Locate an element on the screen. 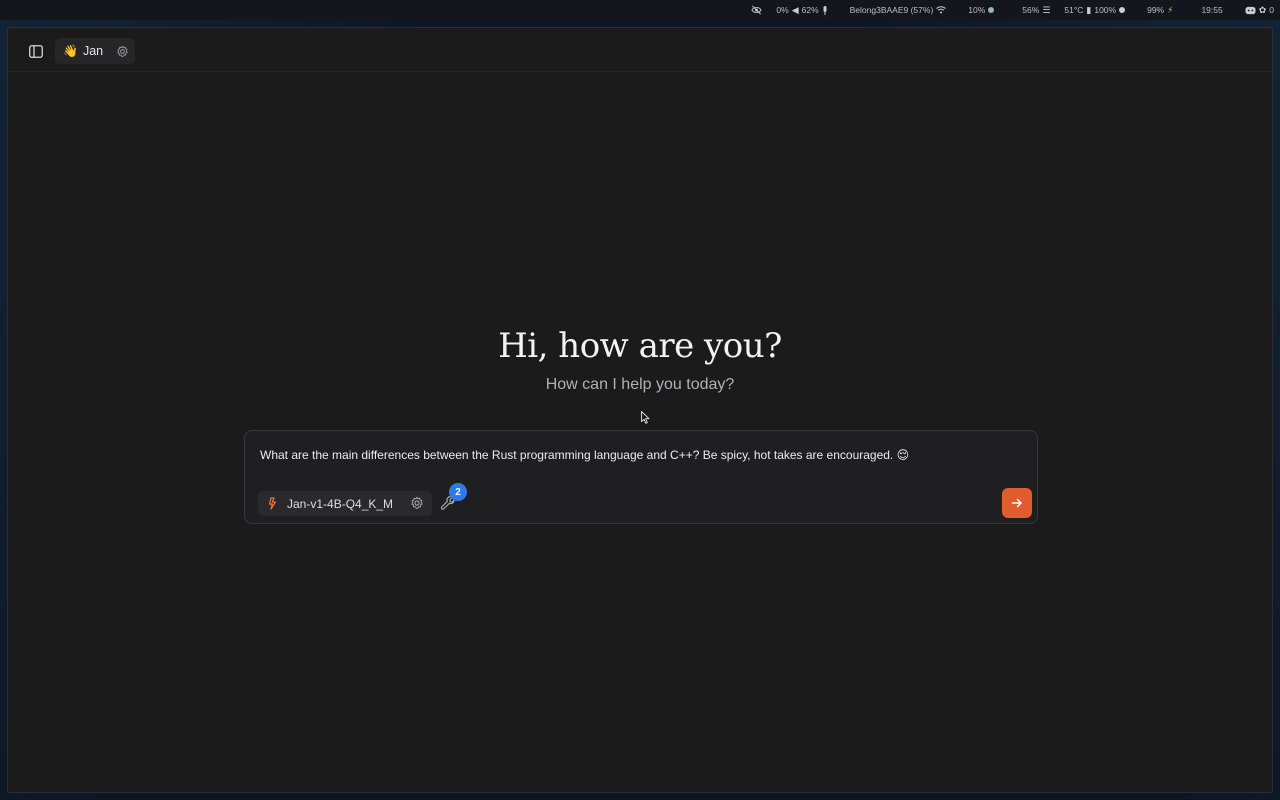  network-indicator: Belong3BAAE9 (57%) is located at coordinates (898, 10).